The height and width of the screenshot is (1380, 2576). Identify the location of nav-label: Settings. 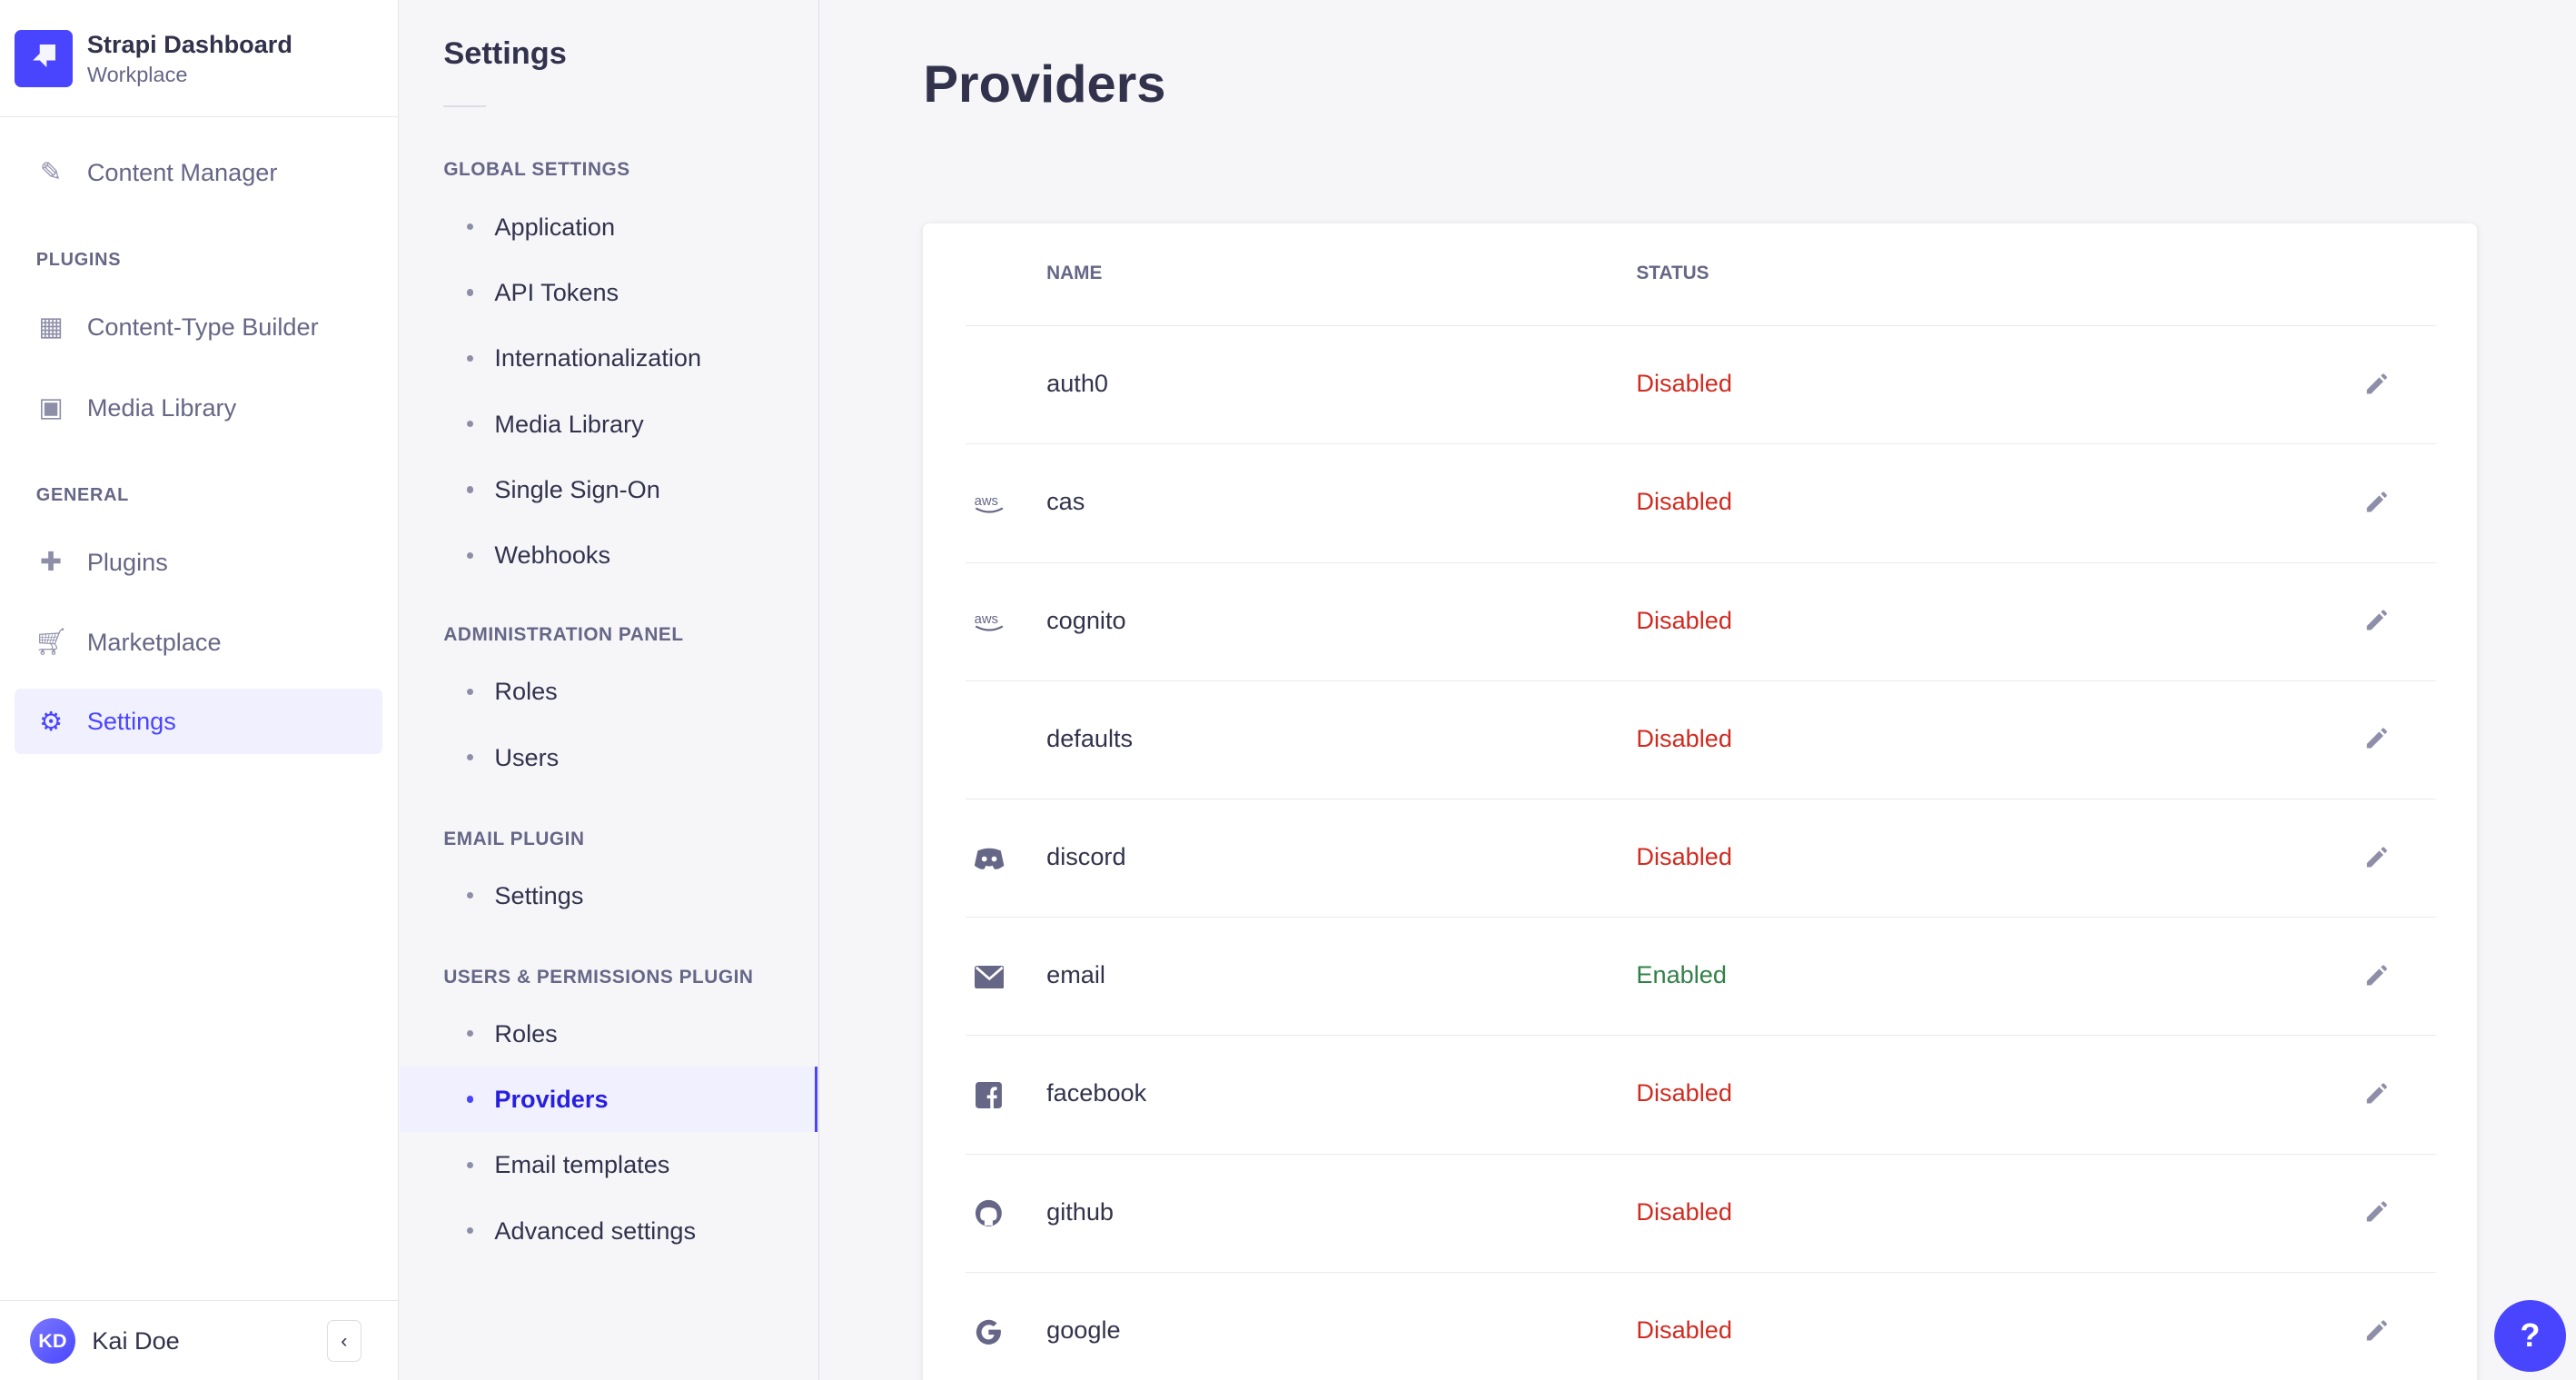
(131, 721).